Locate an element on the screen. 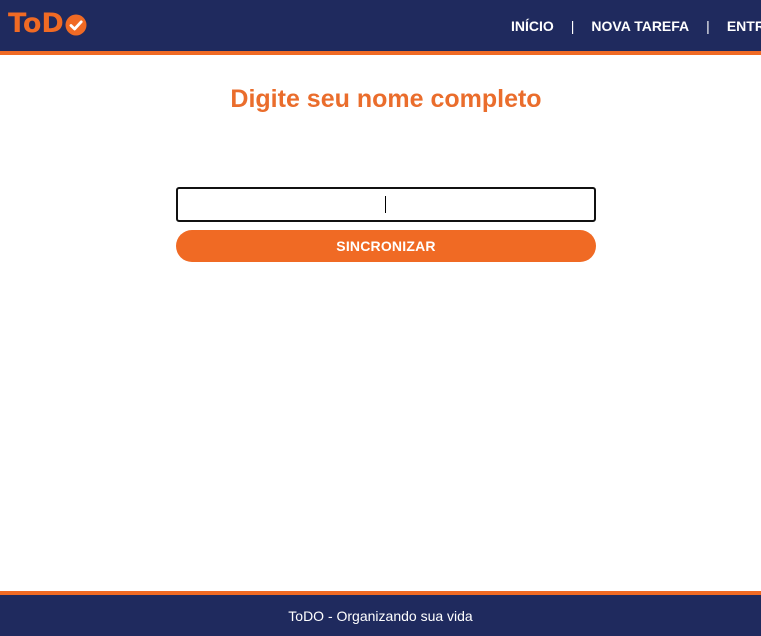  top-navbar: ToD INÍCIO | NOVA TAREFA | ENTRAR is located at coordinates (380, 27).